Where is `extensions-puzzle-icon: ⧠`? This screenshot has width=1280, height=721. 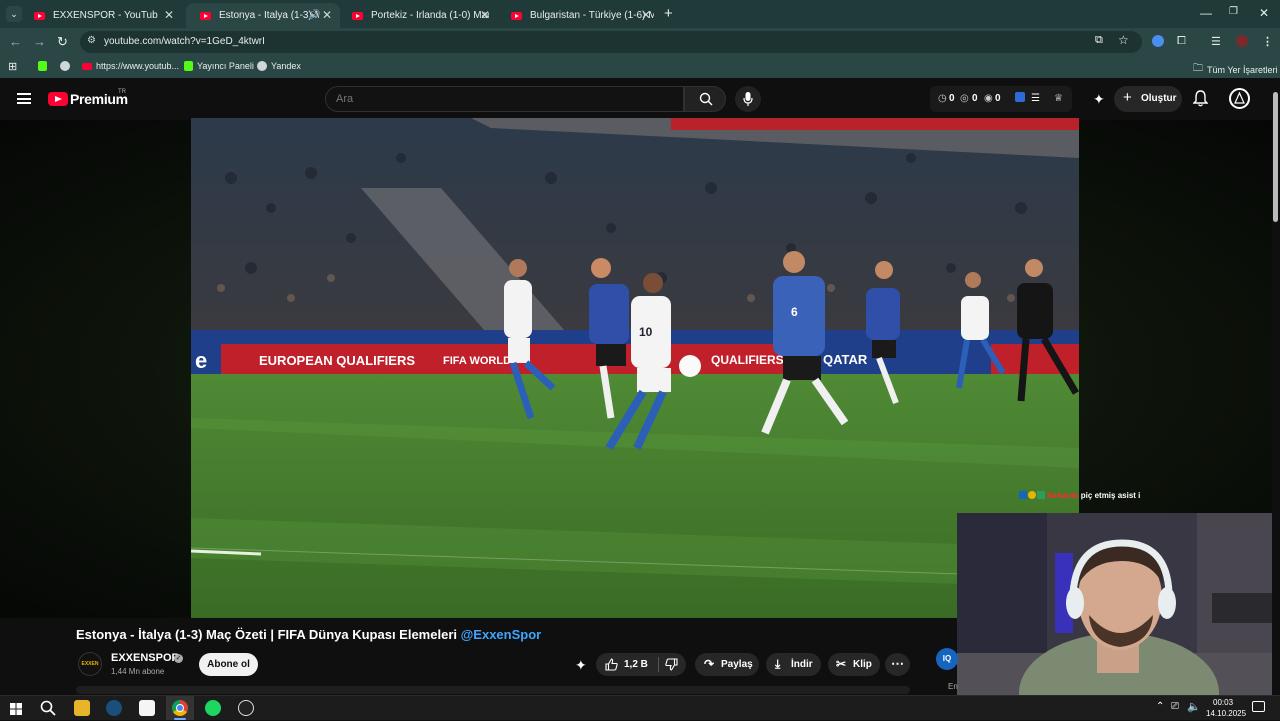
extensions-puzzle-icon: ⧠ is located at coordinates (1181, 41).